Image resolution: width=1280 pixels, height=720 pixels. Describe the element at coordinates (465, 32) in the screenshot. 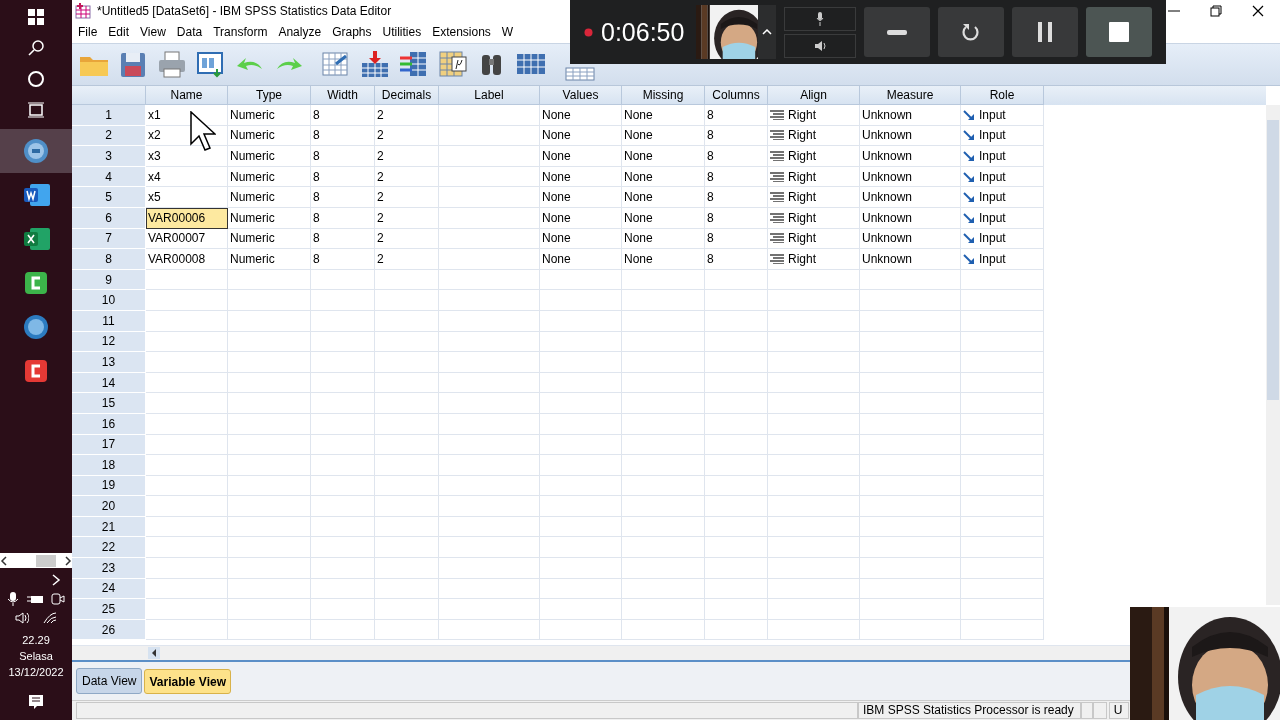

I see `menu-item: Extensions` at that location.